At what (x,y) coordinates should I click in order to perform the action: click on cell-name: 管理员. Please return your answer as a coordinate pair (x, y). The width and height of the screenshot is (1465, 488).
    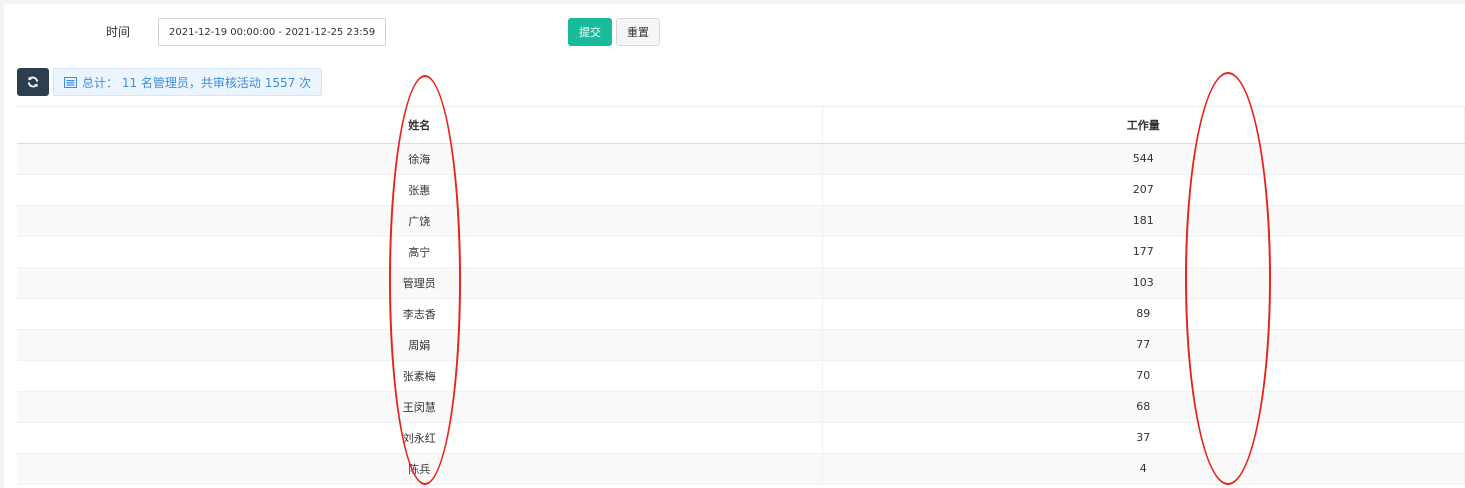
    Looking at the image, I should click on (420, 283).